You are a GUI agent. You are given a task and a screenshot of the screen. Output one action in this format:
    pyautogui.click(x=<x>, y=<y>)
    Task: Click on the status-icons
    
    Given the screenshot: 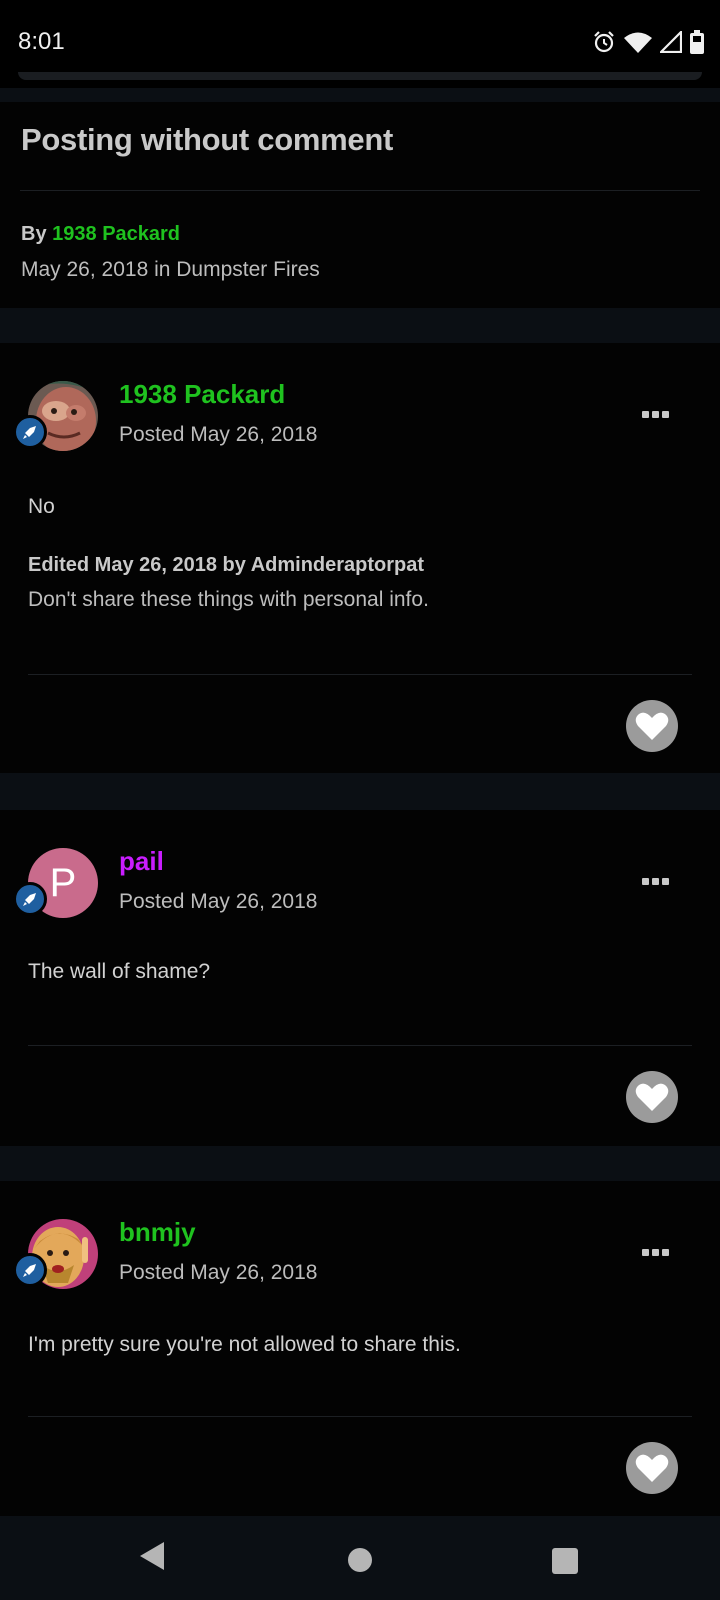 What is the action you would take?
    pyautogui.click(x=648, y=42)
    